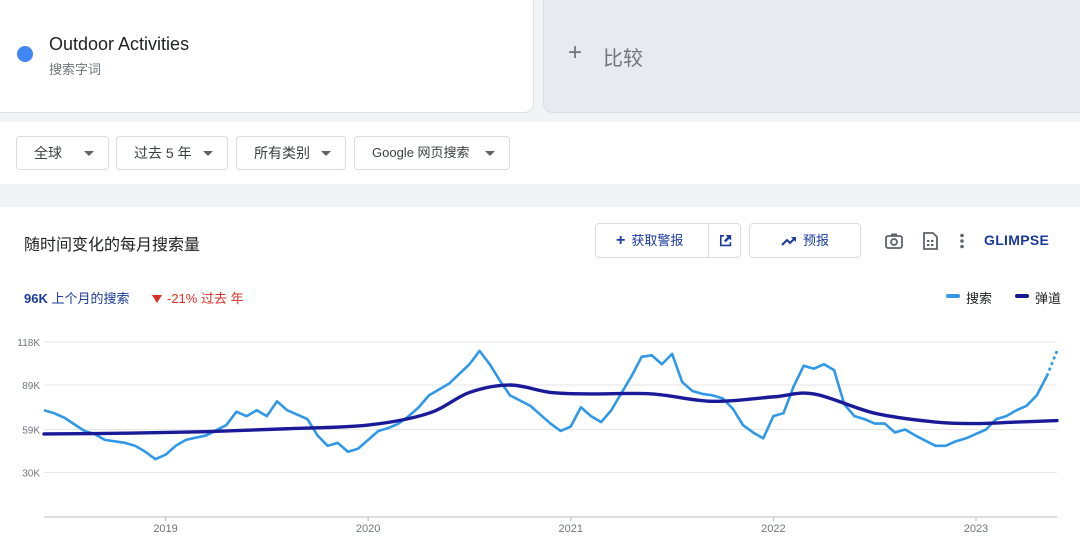 The width and height of the screenshot is (1080, 558). I want to click on category-dropdown: 所有类别, so click(291, 153).